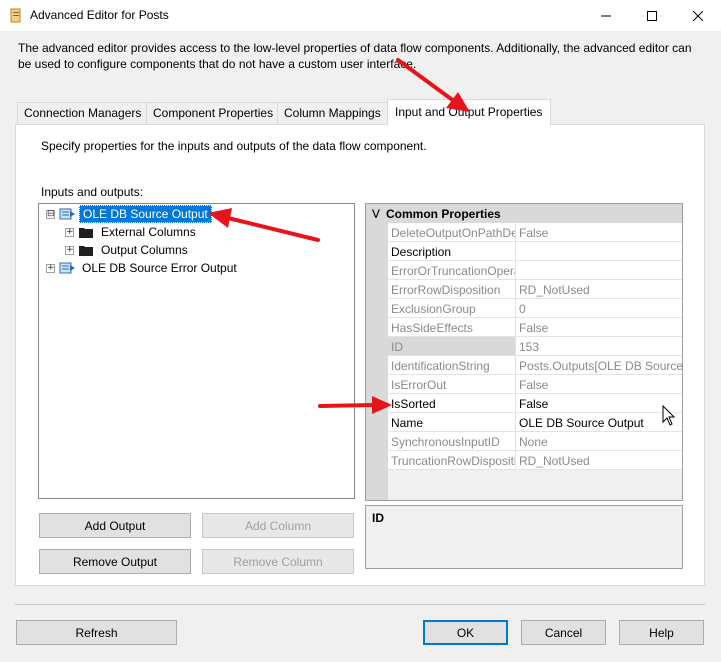 This screenshot has width=721, height=662. I want to click on maximize-icon, so click(652, 15).